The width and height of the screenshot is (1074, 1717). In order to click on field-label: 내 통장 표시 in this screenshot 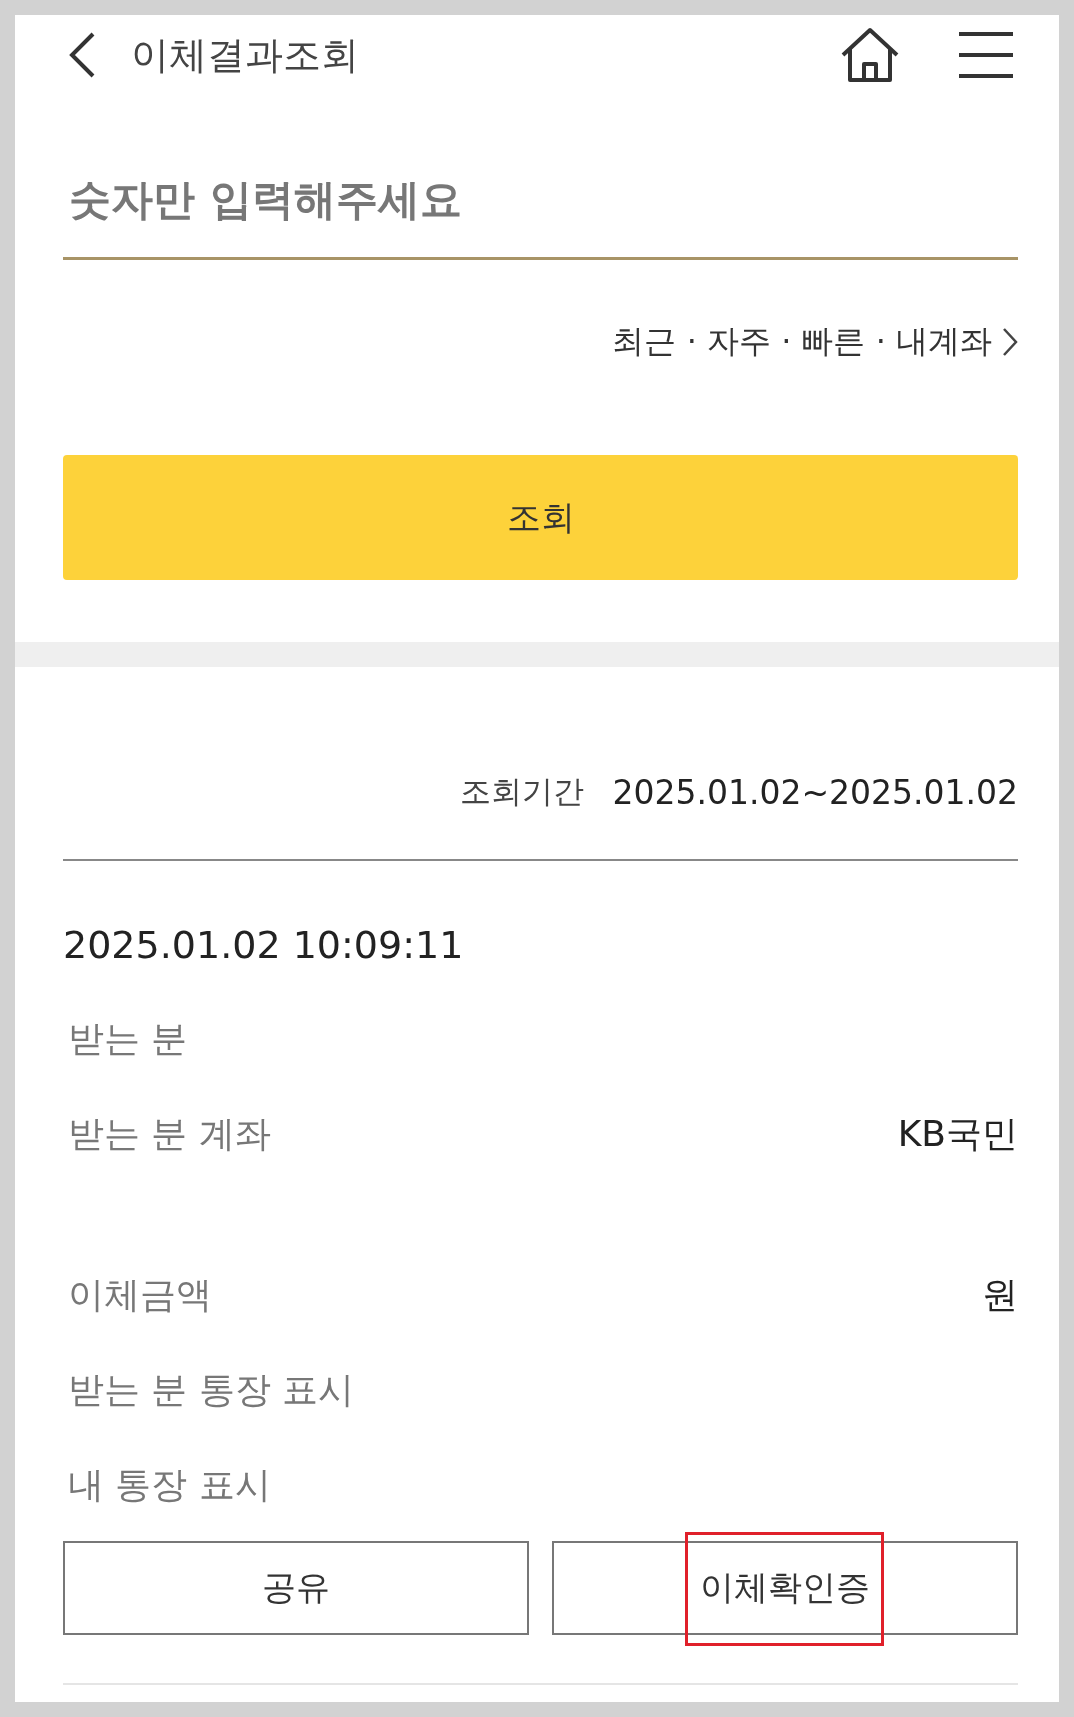, I will do `click(169, 1485)`.